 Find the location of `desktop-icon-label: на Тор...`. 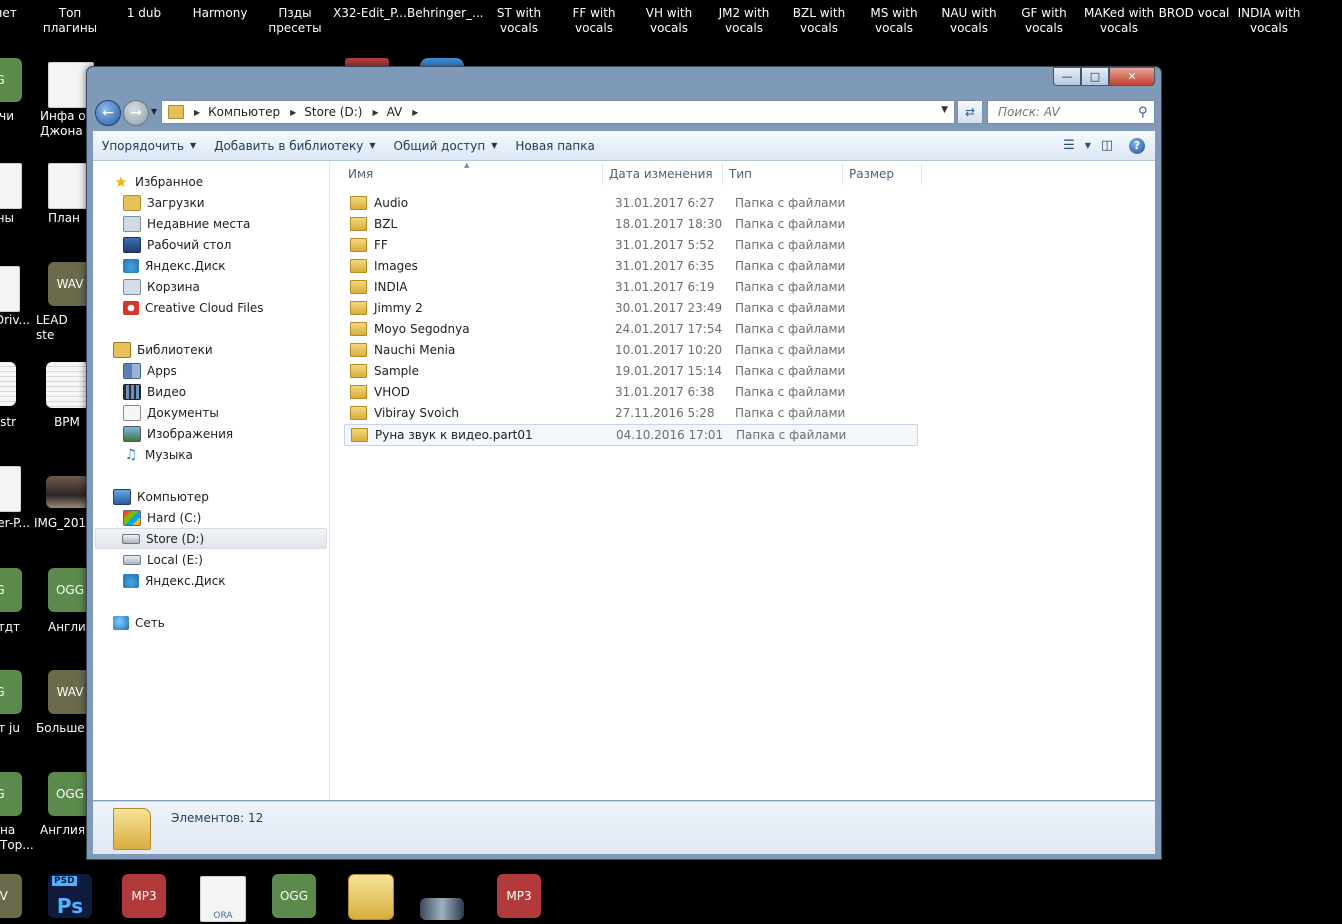

desktop-icon-label: на Тор... is located at coordinates (17, 838).